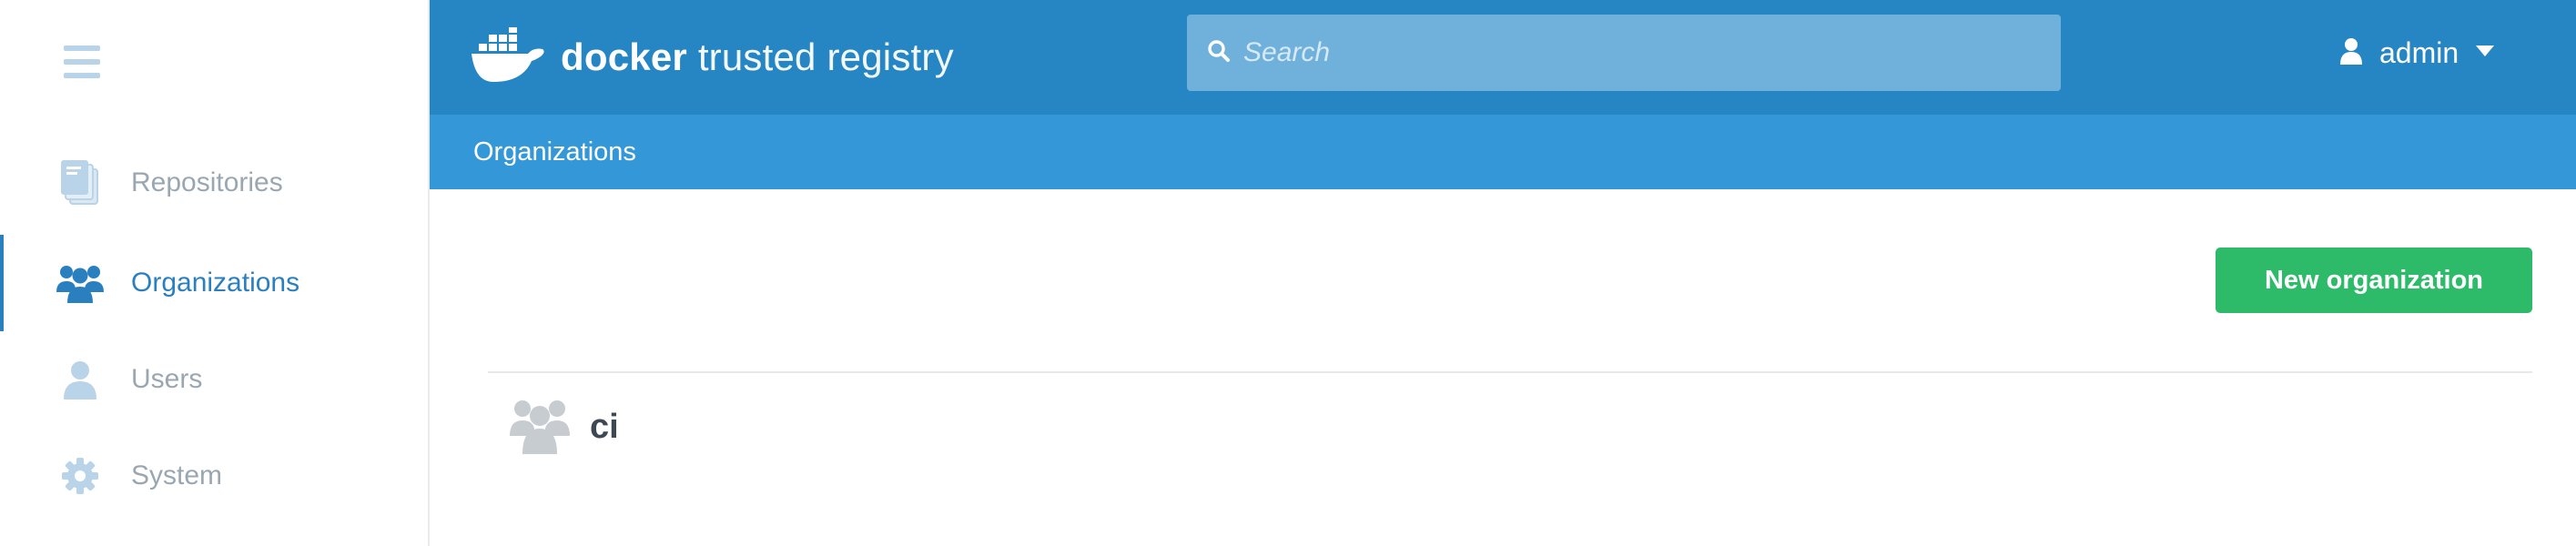 The image size is (2576, 546). What do you see at coordinates (215, 380) in the screenshot?
I see `sidebar-item-users: Users` at bounding box center [215, 380].